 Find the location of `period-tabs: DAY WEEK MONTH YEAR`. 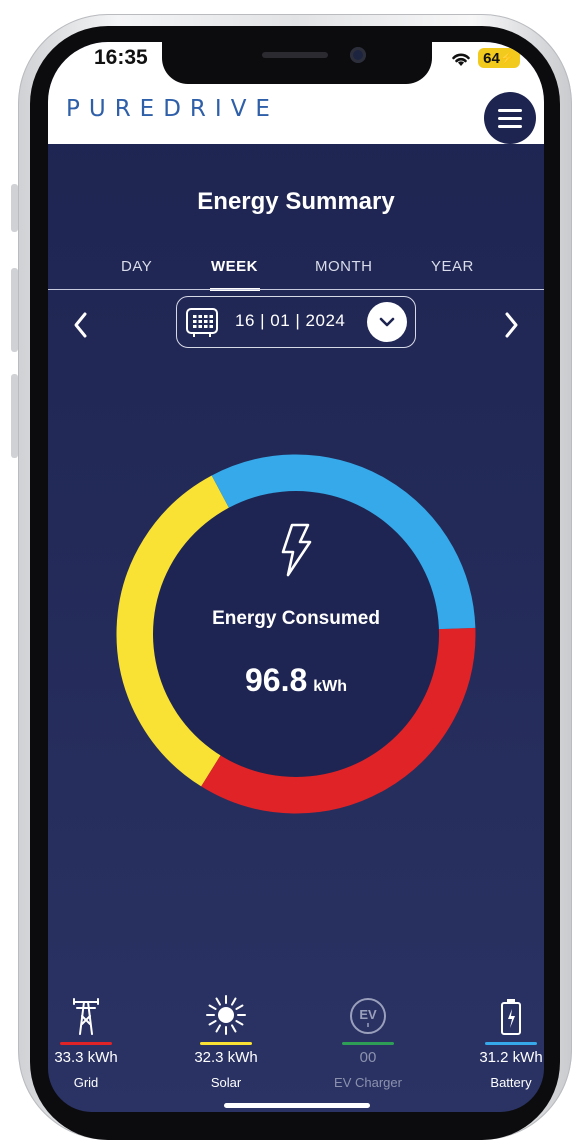

period-tabs: DAY WEEK MONTH YEAR is located at coordinates (296, 274).